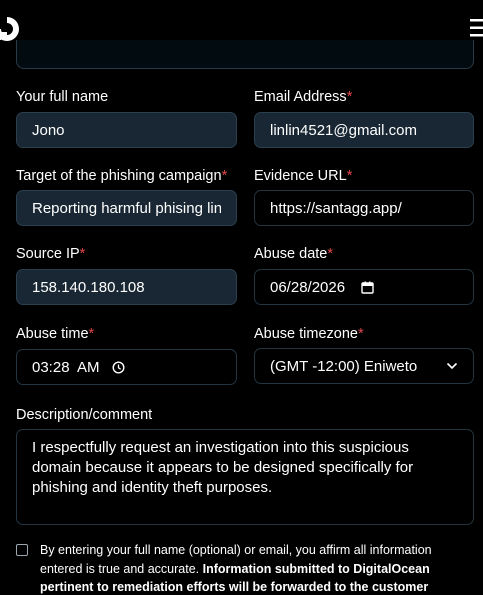  What do you see at coordinates (336, 208) in the screenshot?
I see `evidence-url-value: https://santagg.app/` at bounding box center [336, 208].